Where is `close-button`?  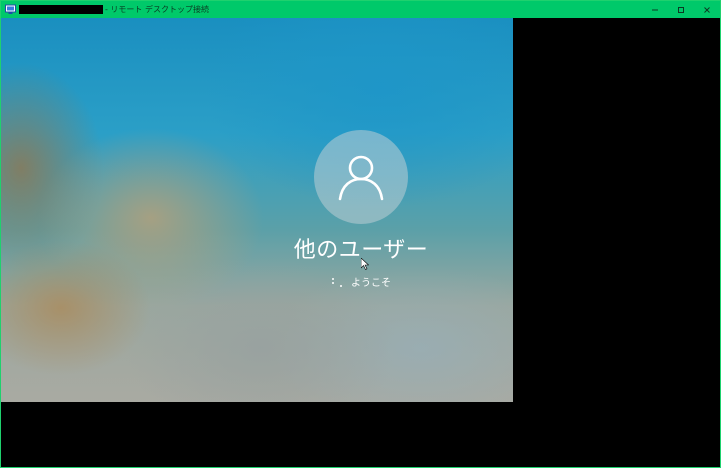
close-button is located at coordinates (707, 9).